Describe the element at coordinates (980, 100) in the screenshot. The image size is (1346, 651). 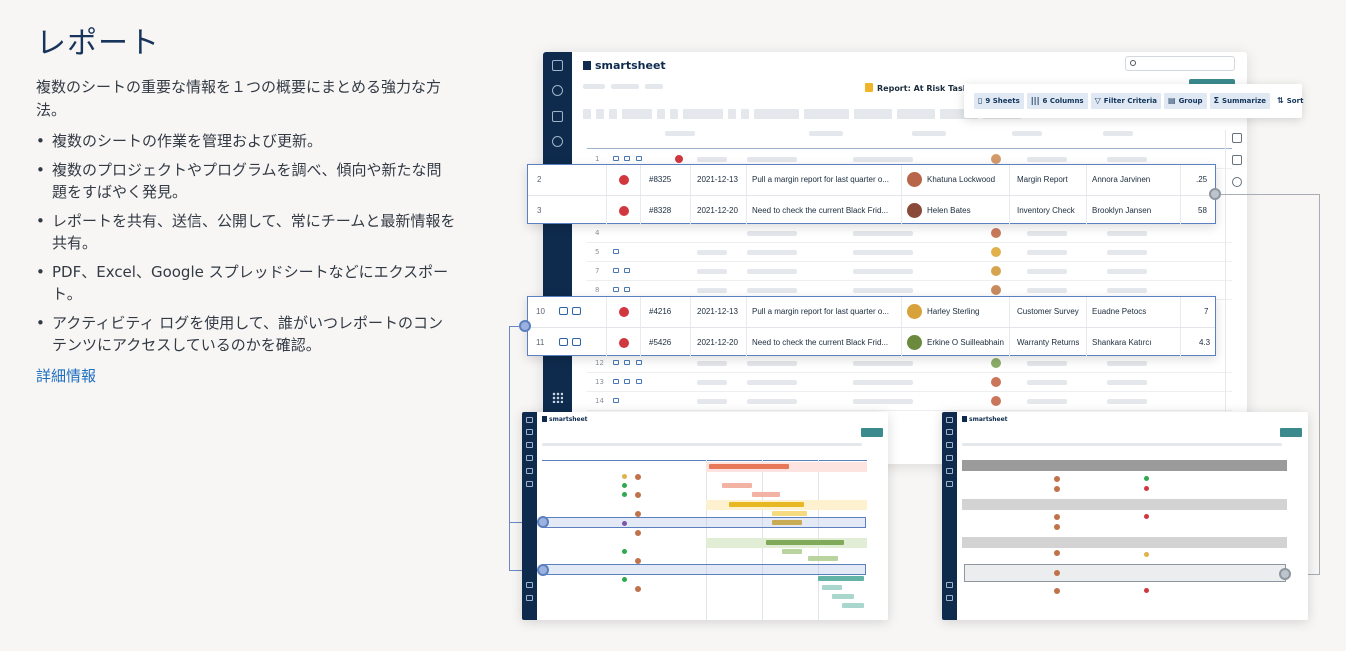
I see `sheet-icon: ▯` at that location.